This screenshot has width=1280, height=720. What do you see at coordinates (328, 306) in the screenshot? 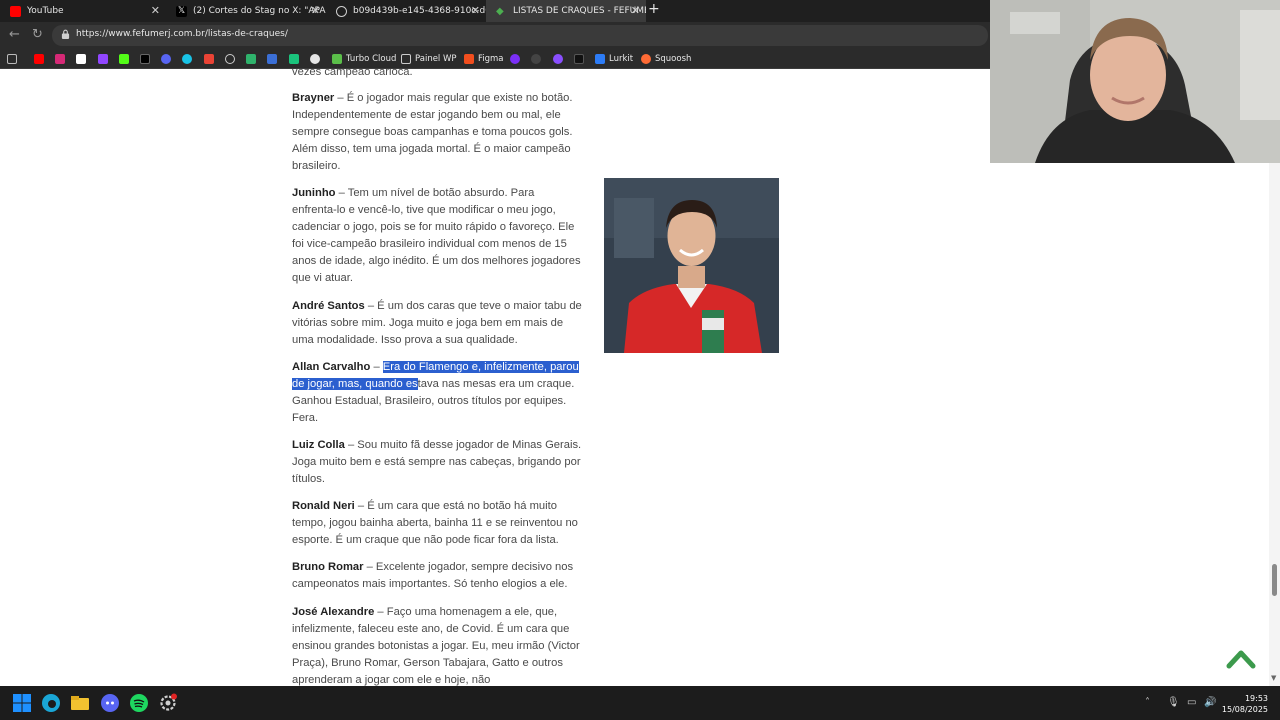
I see `player-name: André Santos` at bounding box center [328, 306].